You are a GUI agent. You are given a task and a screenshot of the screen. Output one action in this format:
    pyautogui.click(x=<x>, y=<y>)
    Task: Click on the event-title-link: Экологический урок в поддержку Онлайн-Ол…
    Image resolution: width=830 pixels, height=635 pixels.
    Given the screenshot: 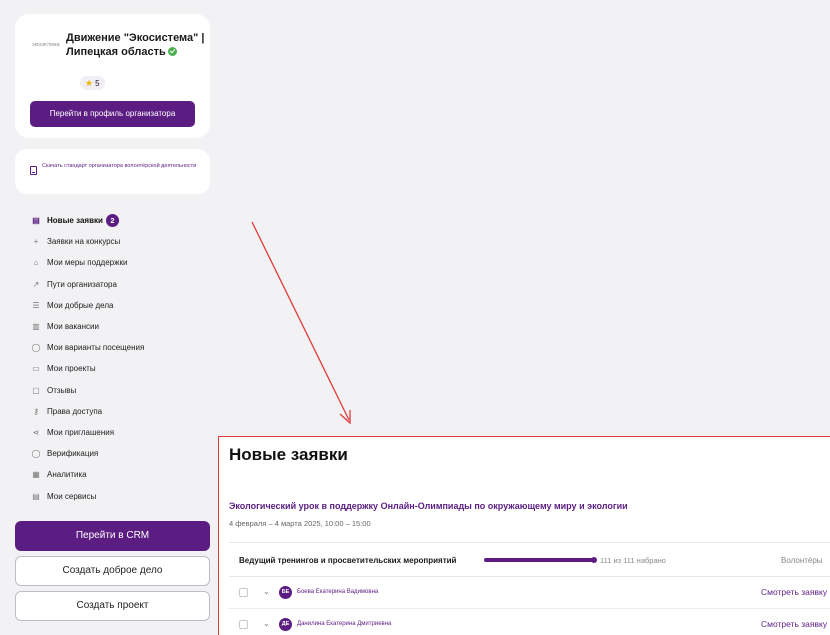 What is the action you would take?
    pyautogui.click(x=428, y=506)
    